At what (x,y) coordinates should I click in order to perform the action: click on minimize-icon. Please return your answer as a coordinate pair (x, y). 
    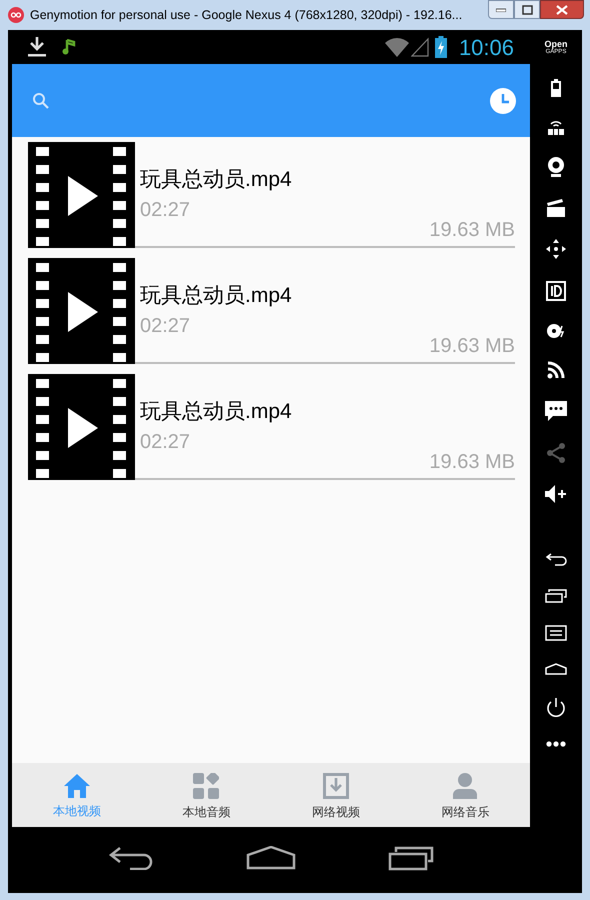
    Looking at the image, I should click on (501, 10).